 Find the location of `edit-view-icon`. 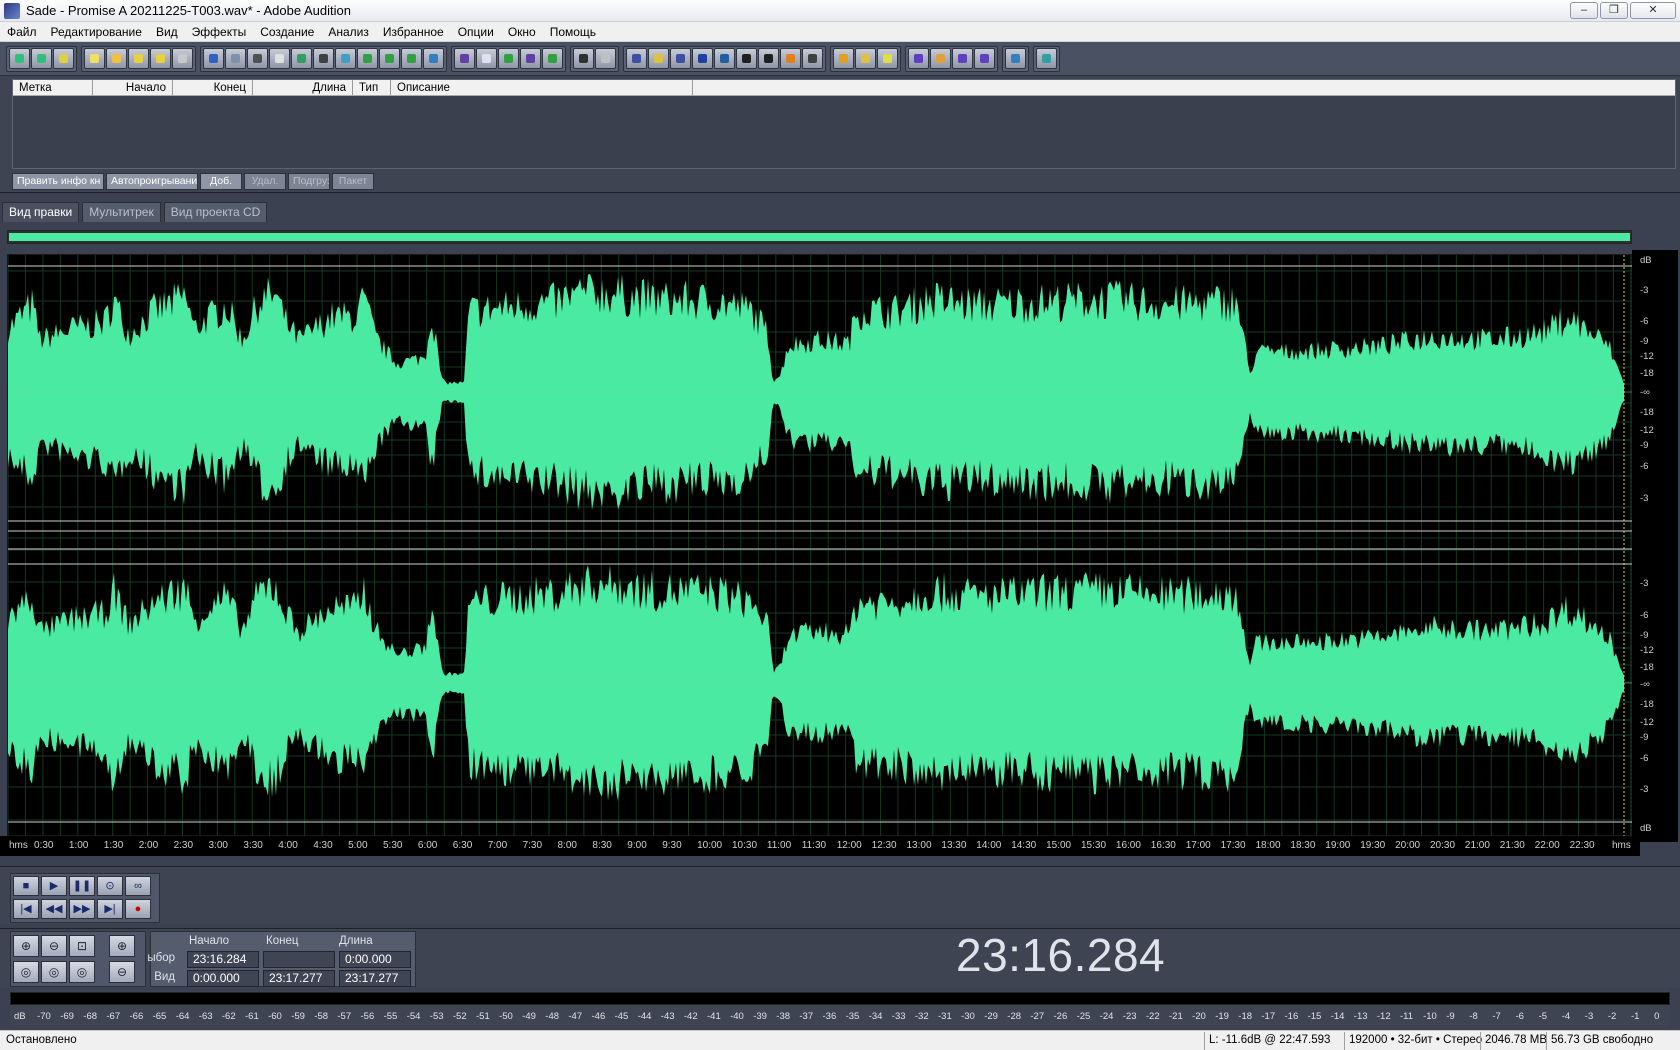

edit-view-icon is located at coordinates (19, 58).